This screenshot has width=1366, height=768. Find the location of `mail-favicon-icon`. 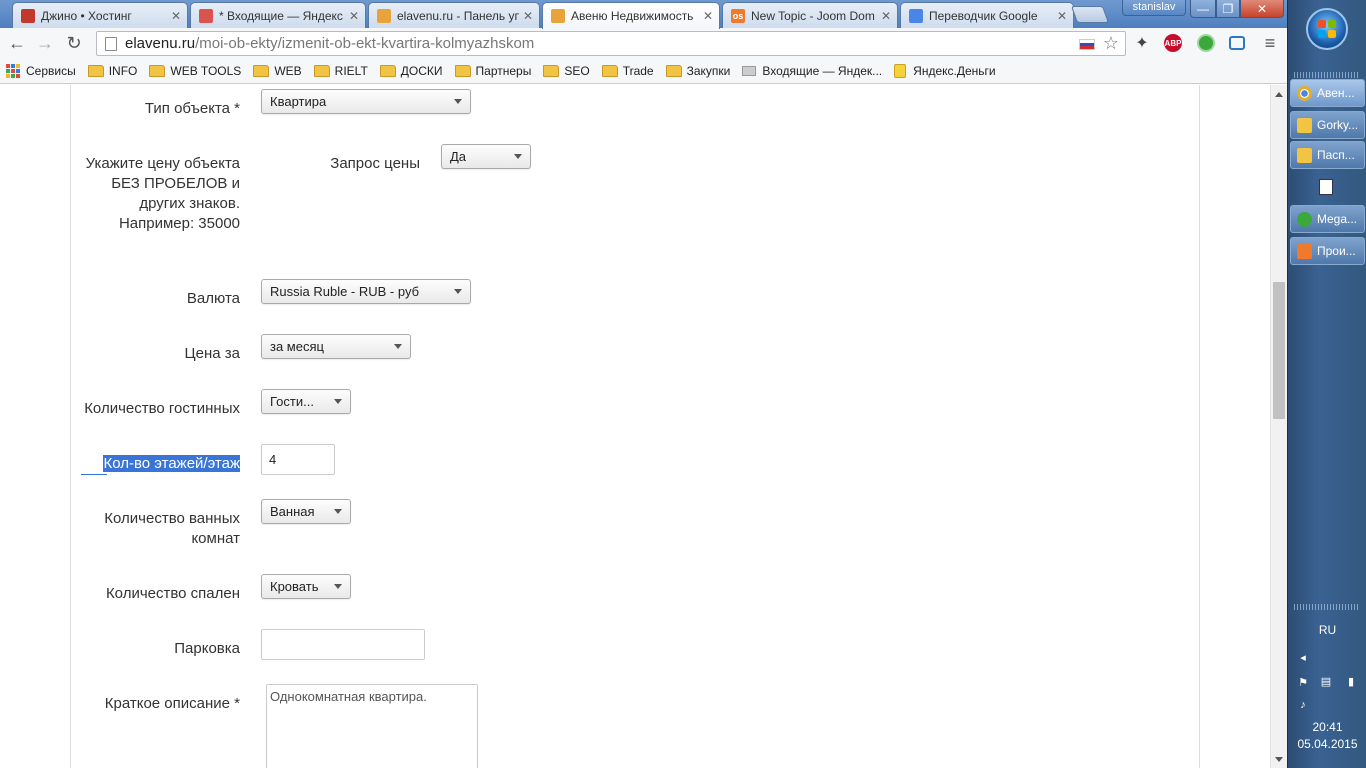

mail-favicon-icon is located at coordinates (206, 15).